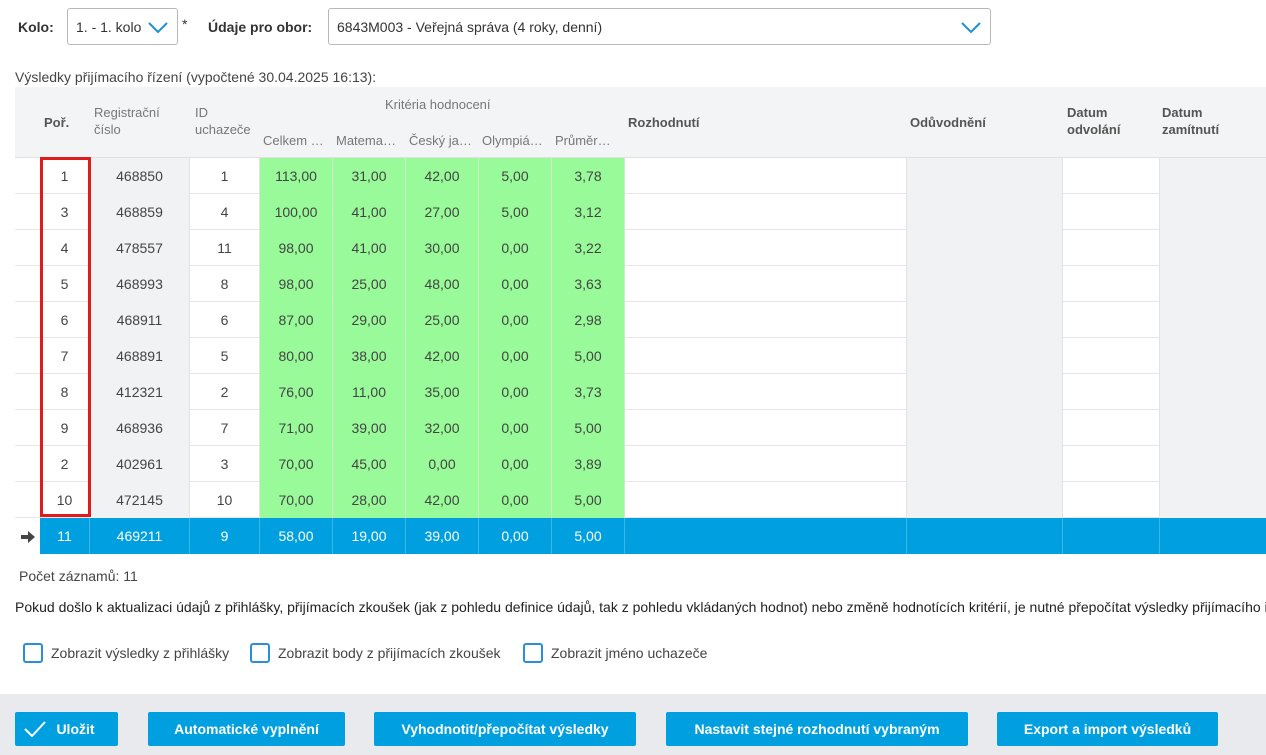 The image size is (1266, 755). I want to click on save-button: Uložit, so click(66, 729).